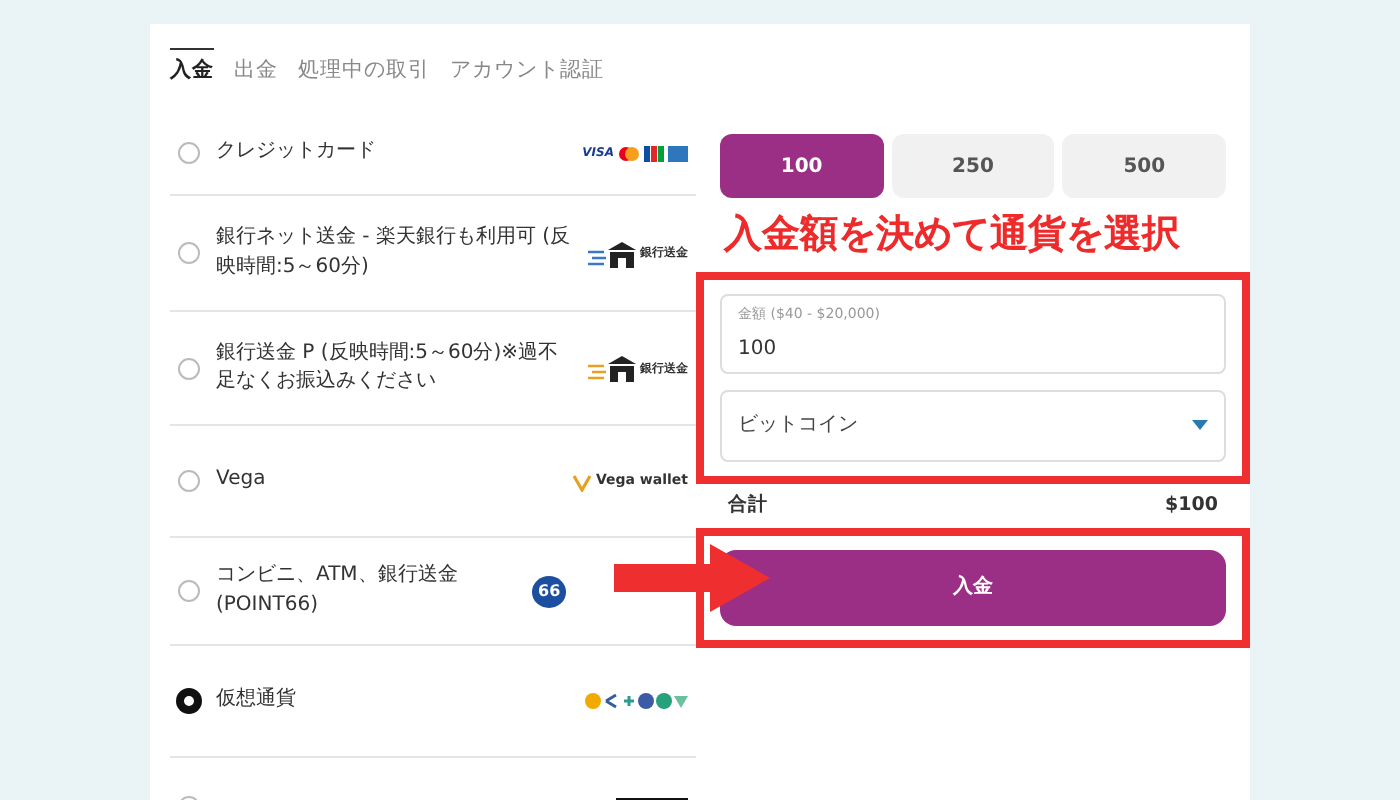 This screenshot has width=1400, height=800. I want to click on total-label: 合計, so click(748, 505).